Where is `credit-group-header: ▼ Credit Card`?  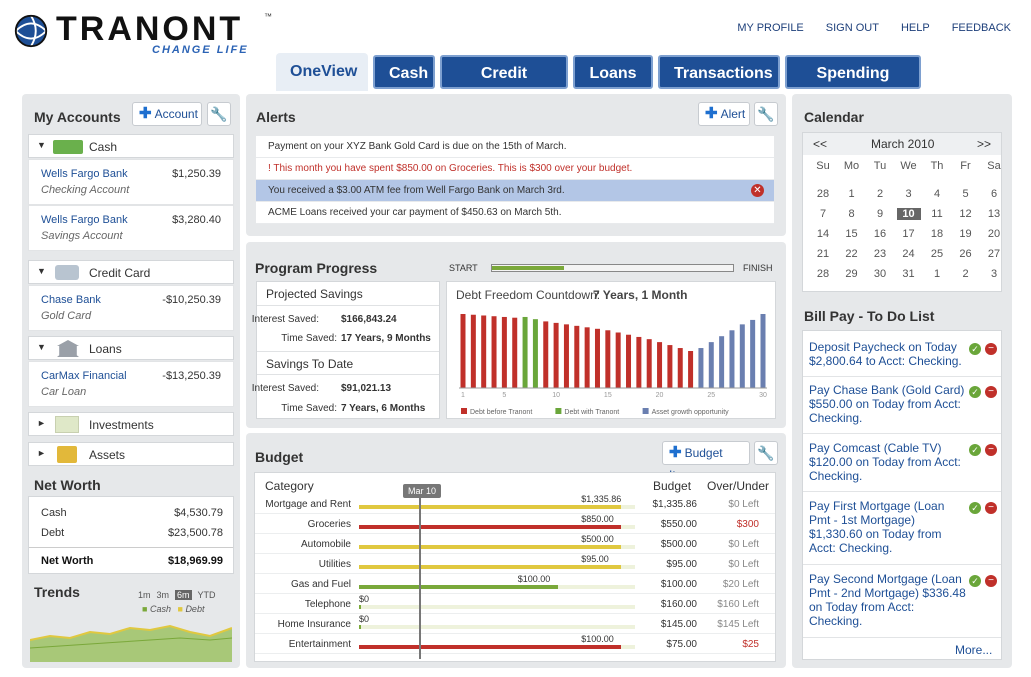
credit-group-header: ▼ Credit Card is located at coordinates (131, 272).